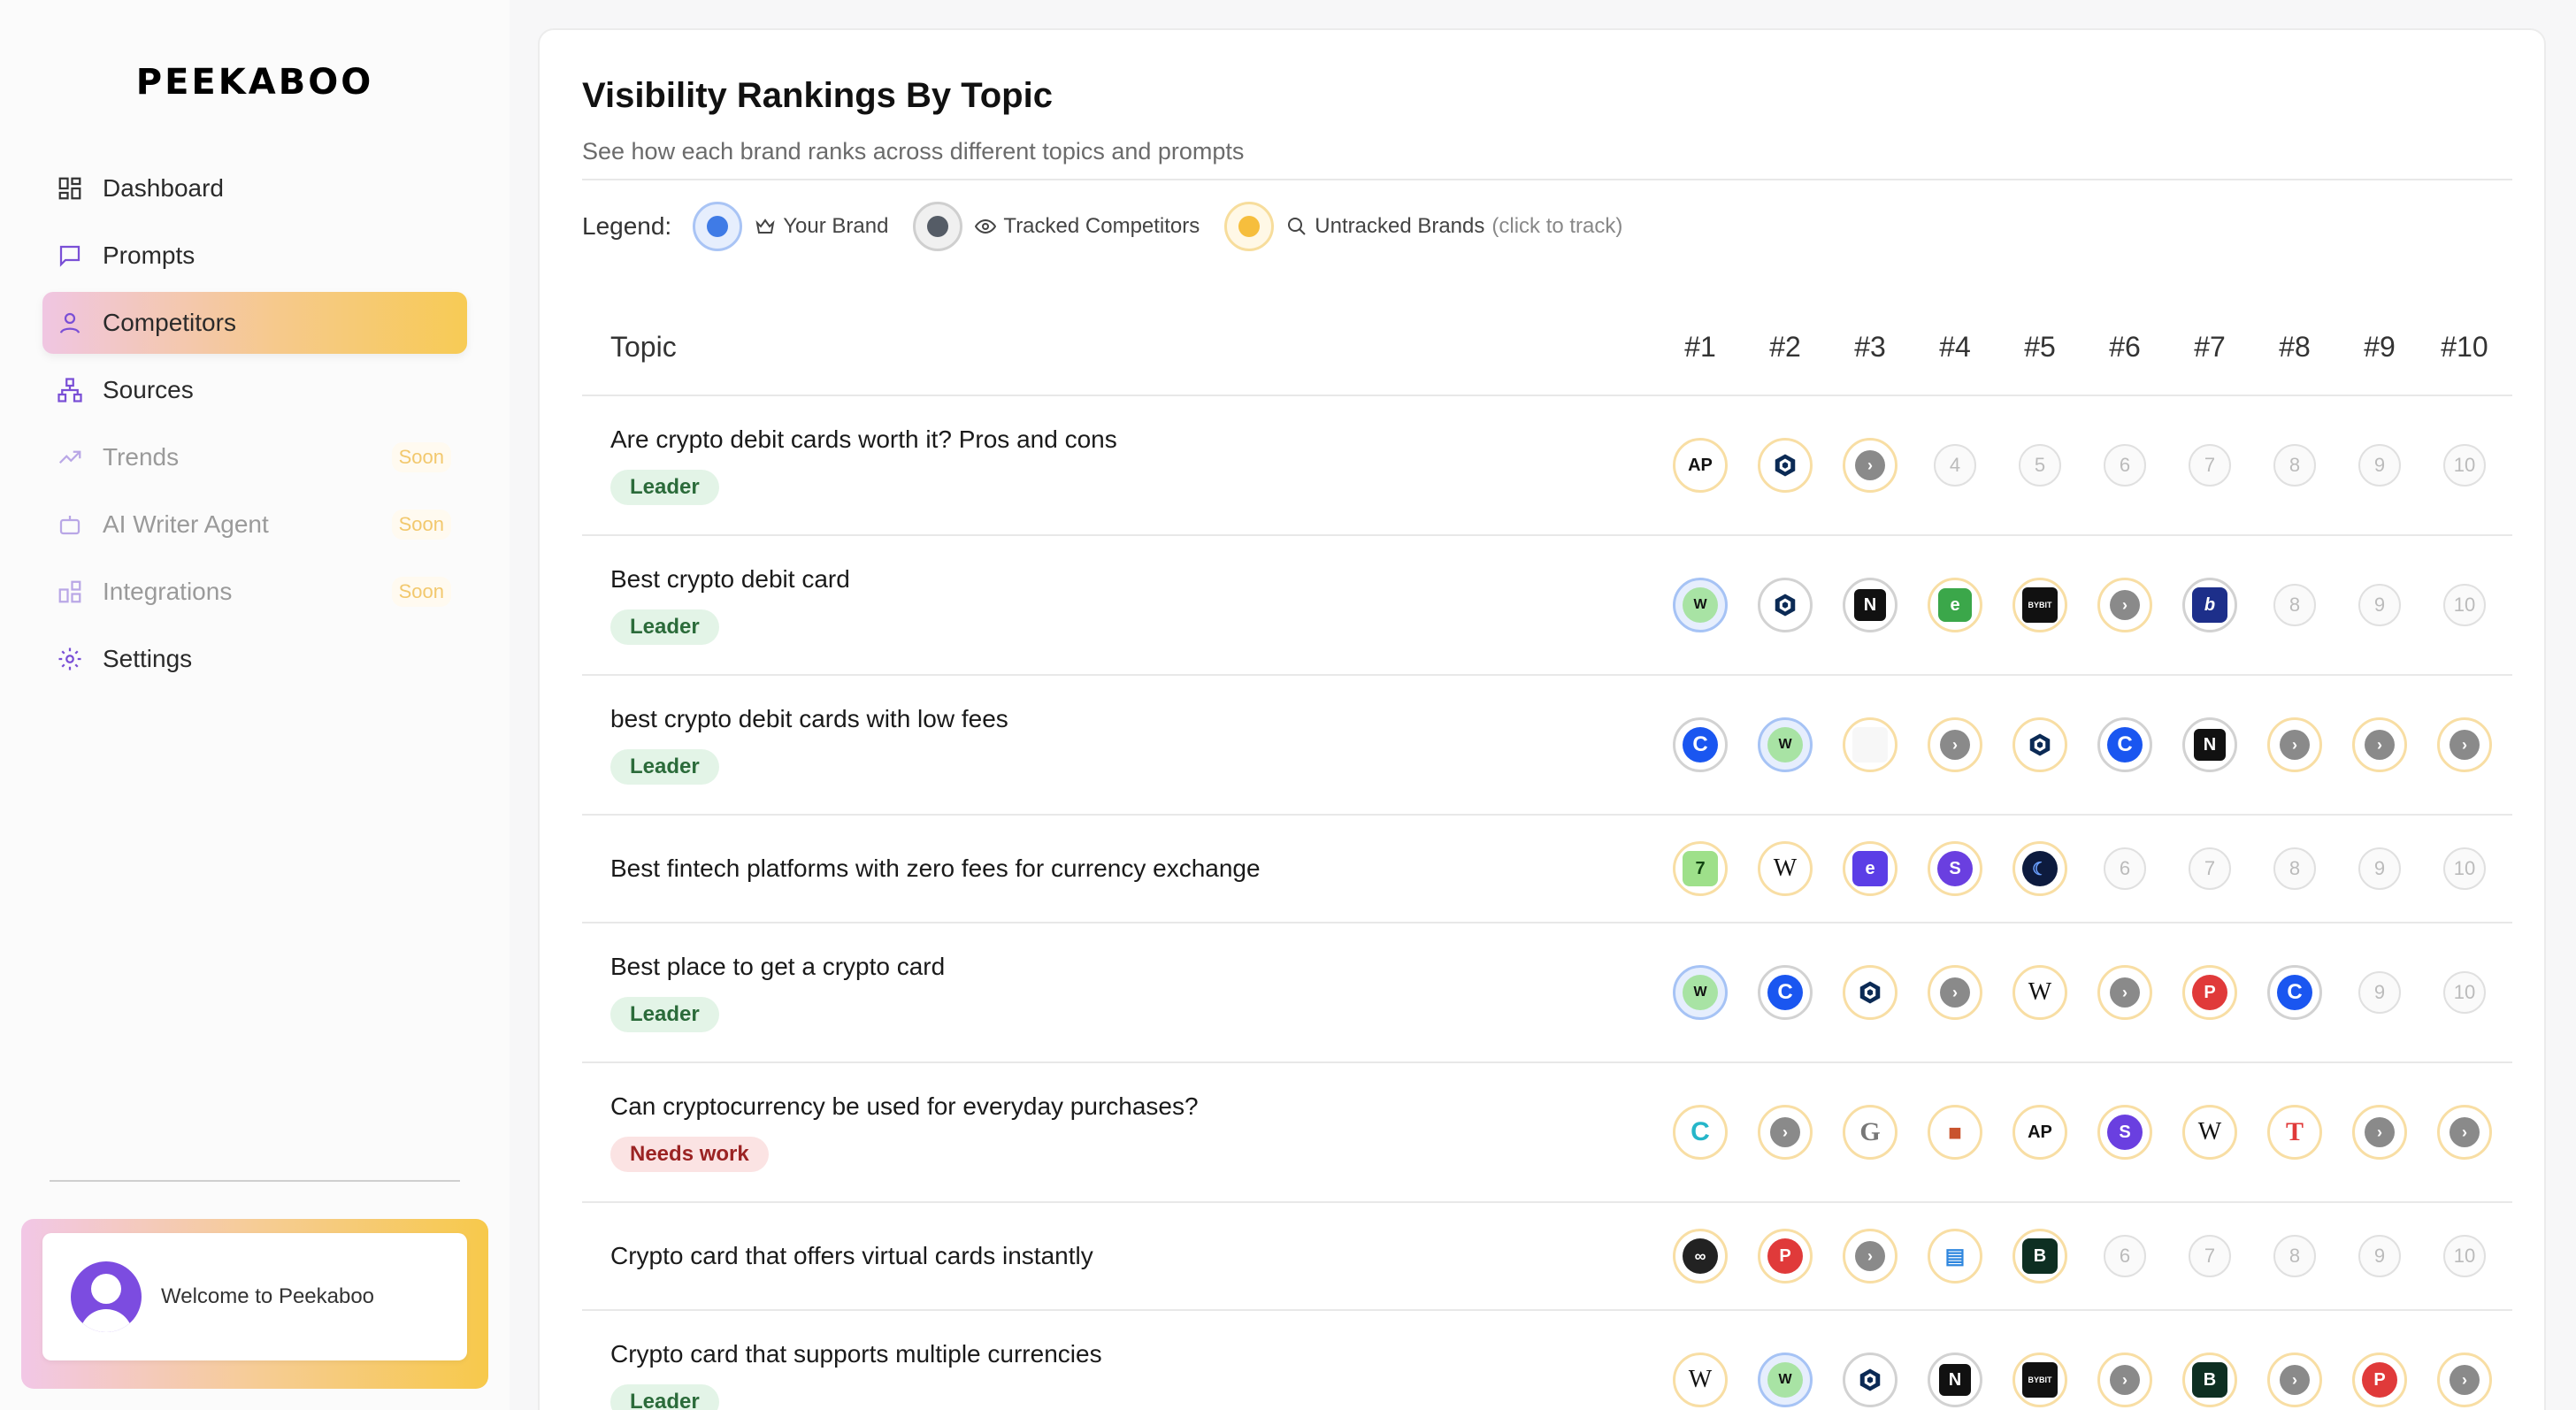 Image resolution: width=2576 pixels, height=1410 pixels. I want to click on purple-logo-icon: e, so click(1870, 868).